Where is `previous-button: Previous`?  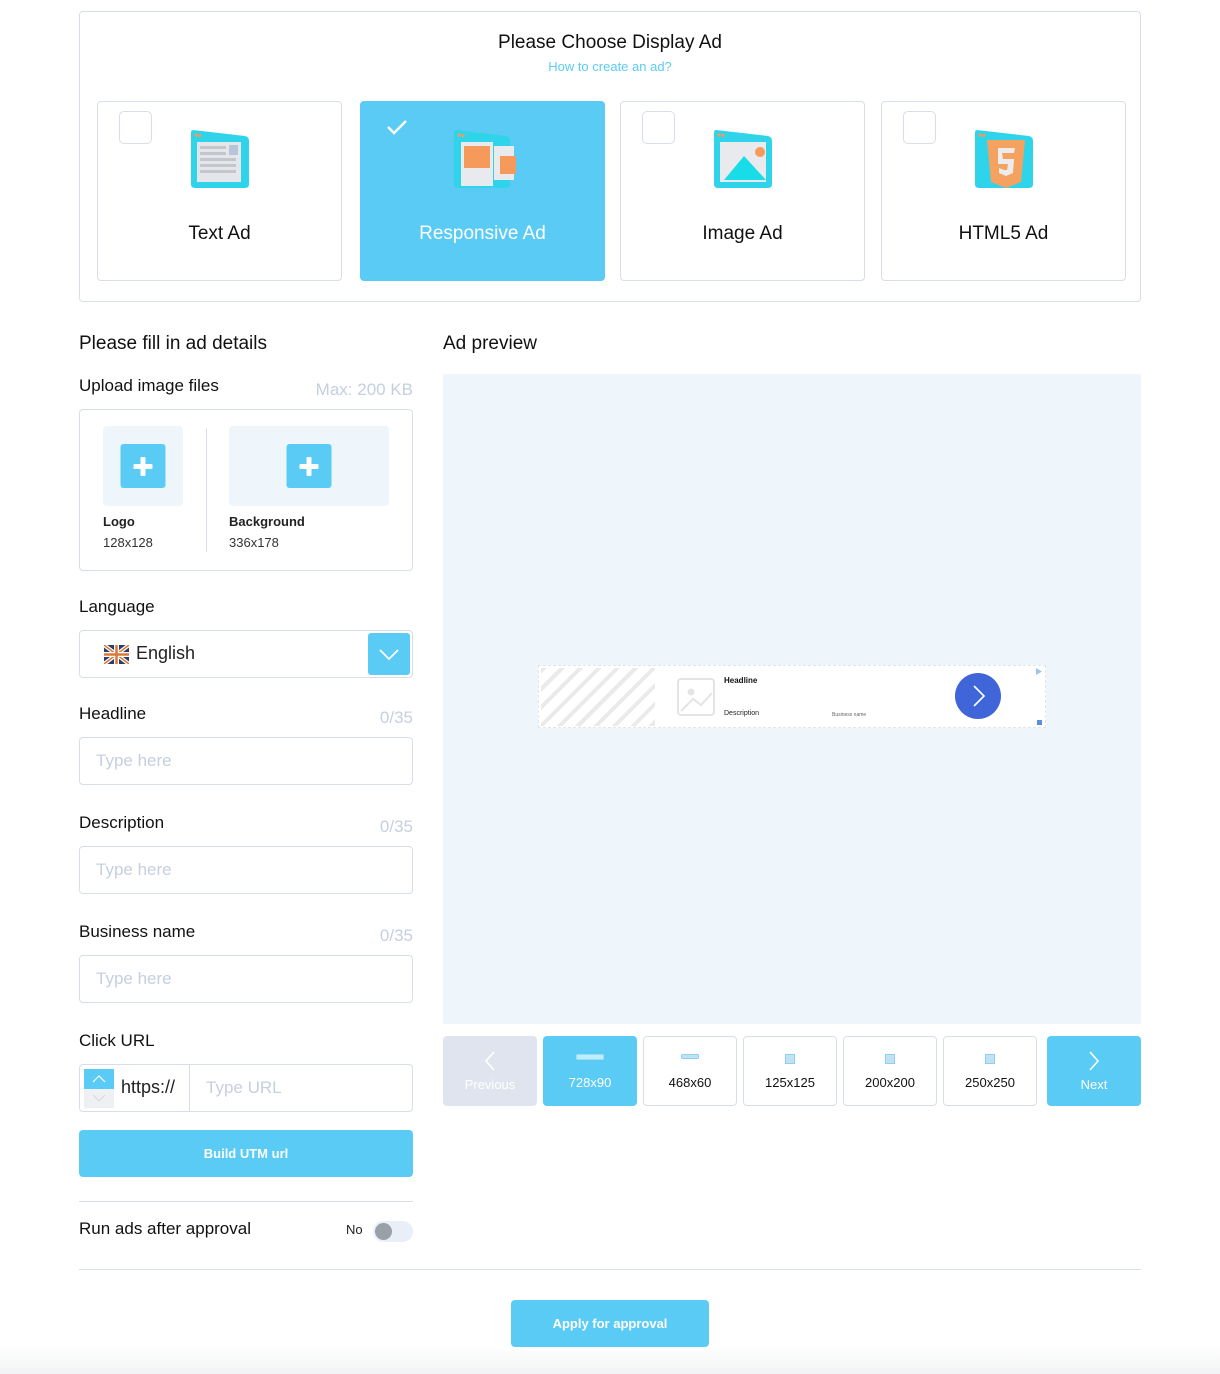
previous-button: Previous is located at coordinates (490, 1071).